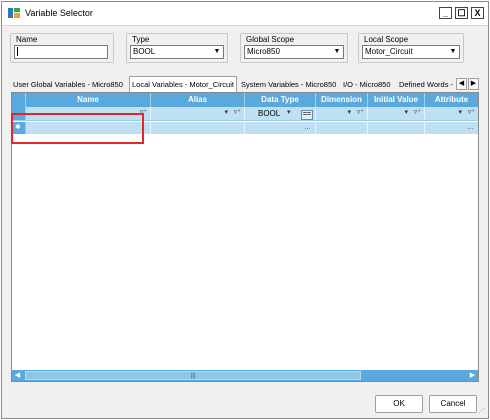  I want to click on name-filter-input, so click(61, 52).